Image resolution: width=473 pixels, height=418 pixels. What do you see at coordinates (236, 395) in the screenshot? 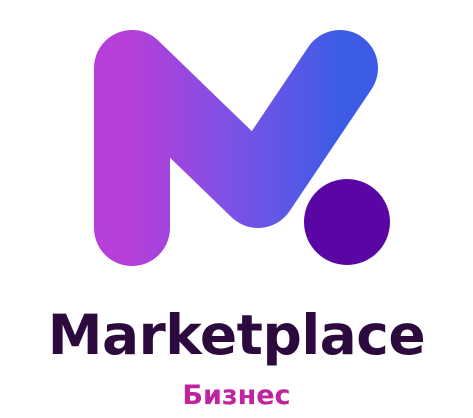
I see `brand-subtitle: Бизнес` at bounding box center [236, 395].